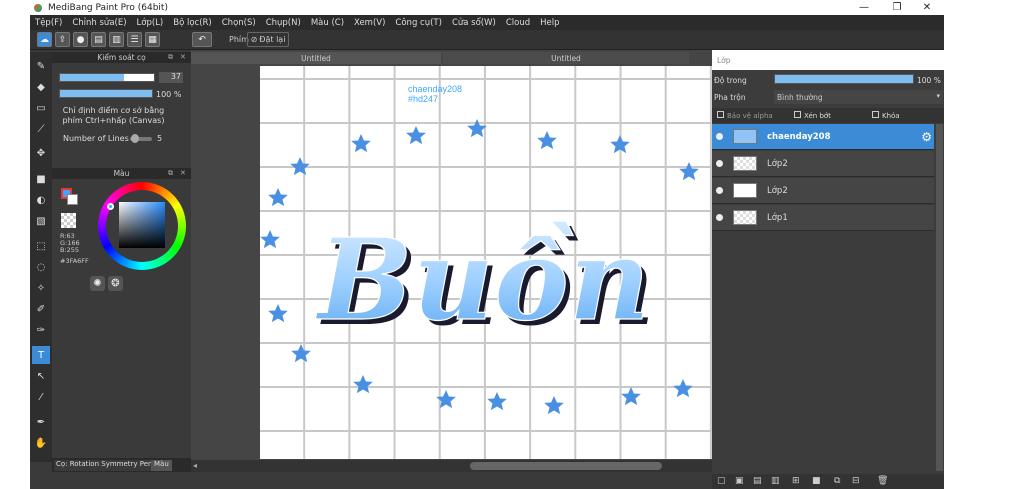 This screenshot has width=1024, height=489. What do you see at coordinates (41, 221) in the screenshot?
I see `gradient-tool-icon: ▧` at bounding box center [41, 221].